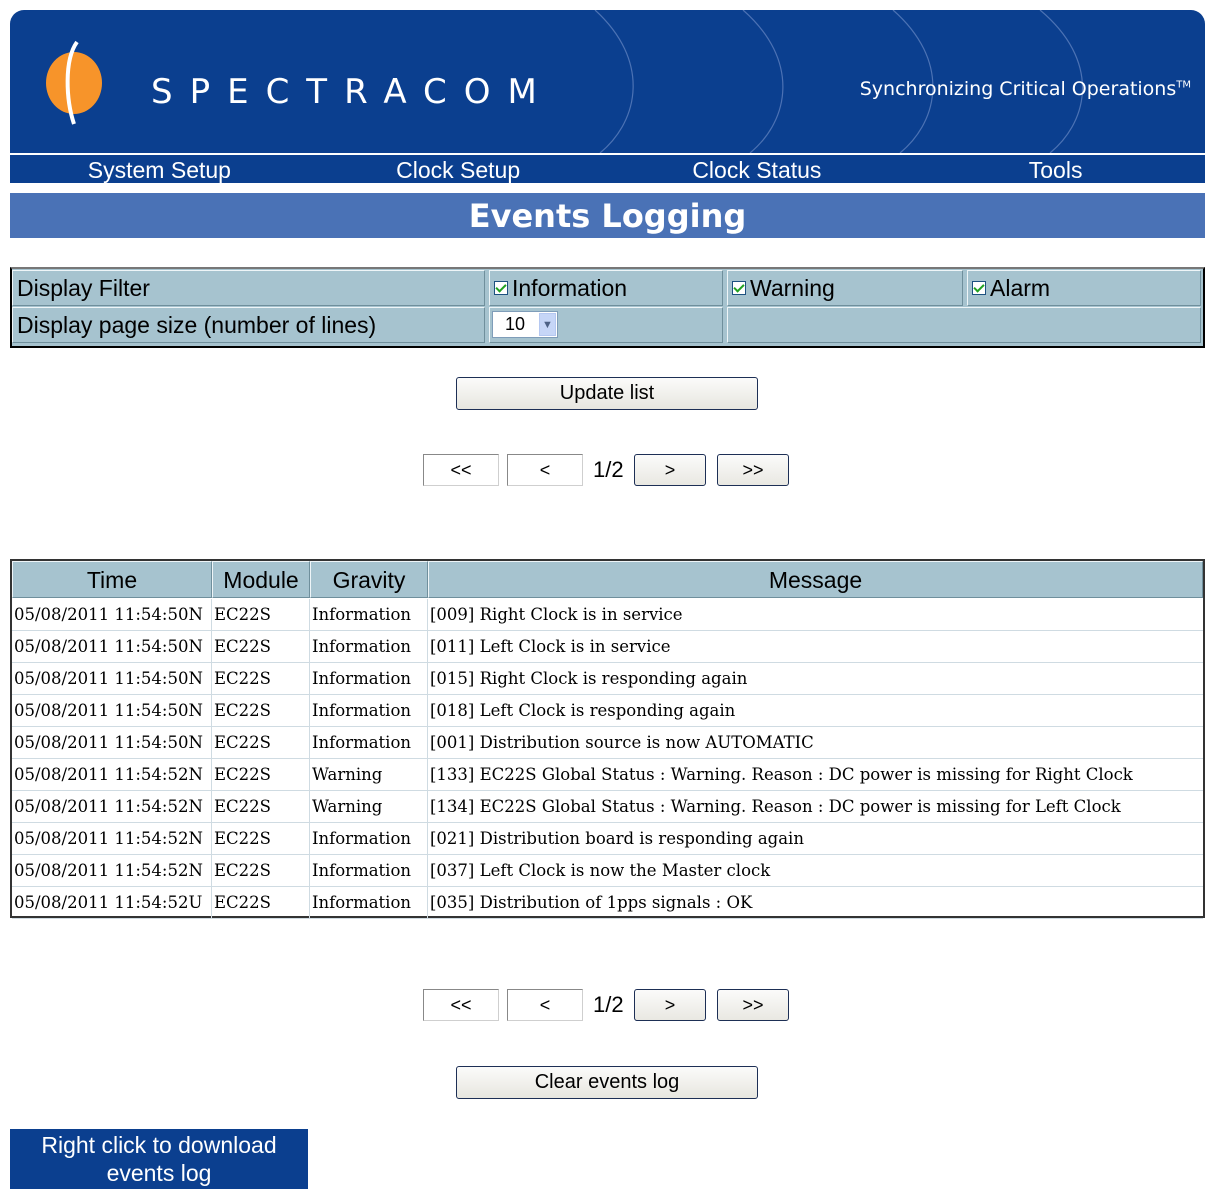  Describe the element at coordinates (248, 288) in the screenshot. I see `filter-label: Display Filter` at that location.